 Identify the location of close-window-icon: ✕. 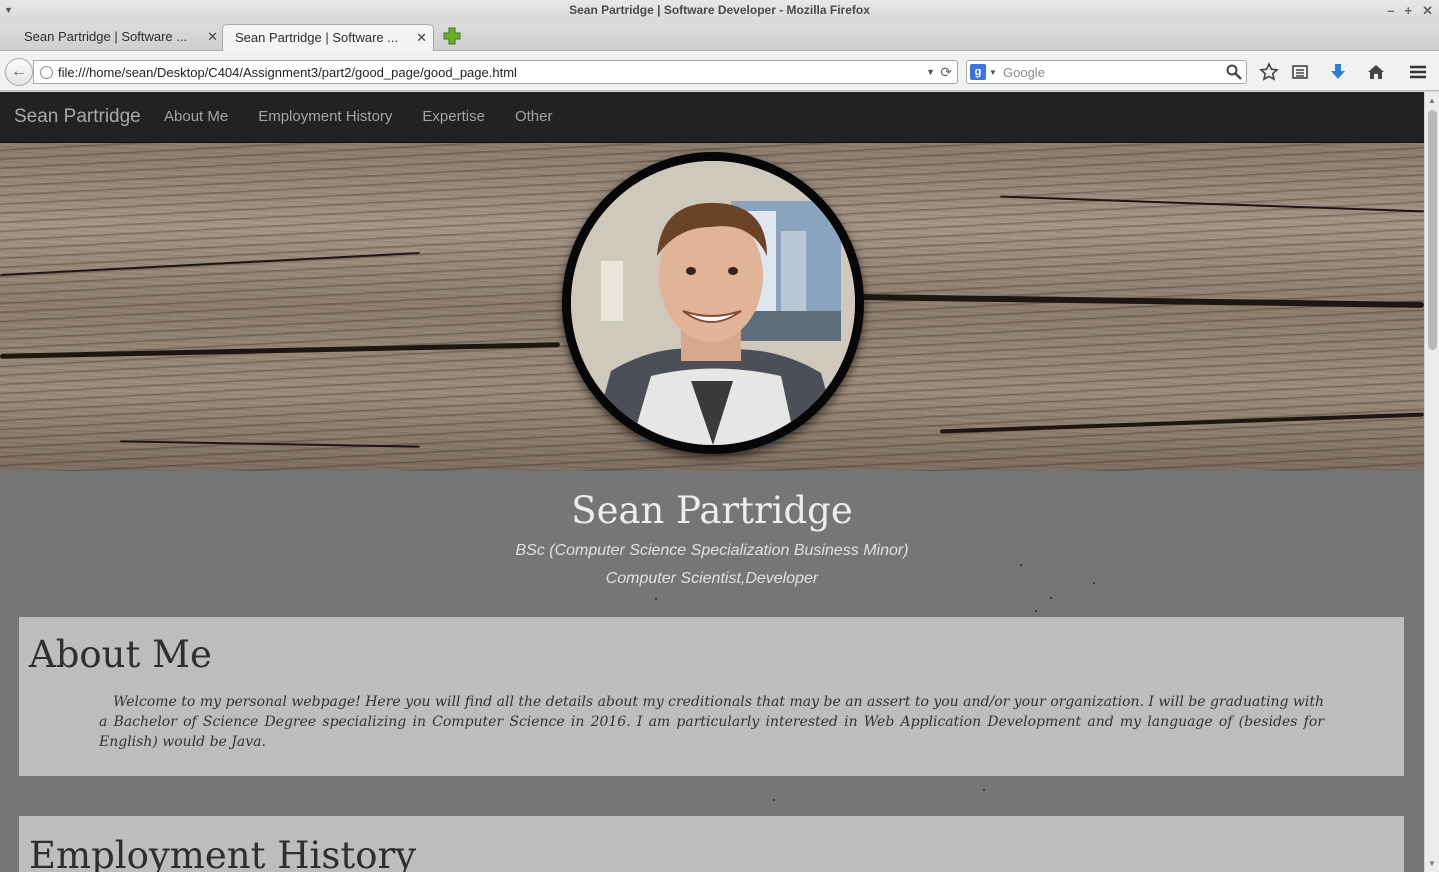
(1427, 10).